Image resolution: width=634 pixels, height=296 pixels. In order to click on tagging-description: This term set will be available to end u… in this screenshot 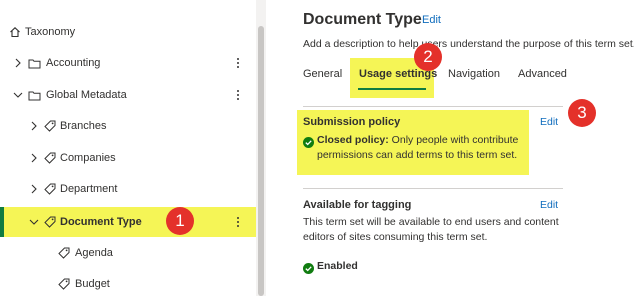, I will do `click(431, 229)`.